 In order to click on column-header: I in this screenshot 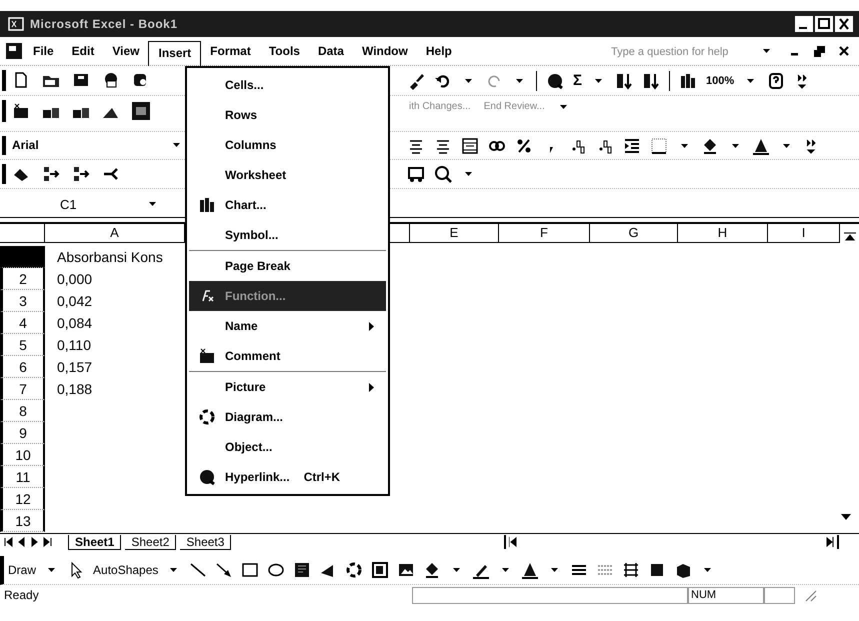, I will do `click(804, 233)`.